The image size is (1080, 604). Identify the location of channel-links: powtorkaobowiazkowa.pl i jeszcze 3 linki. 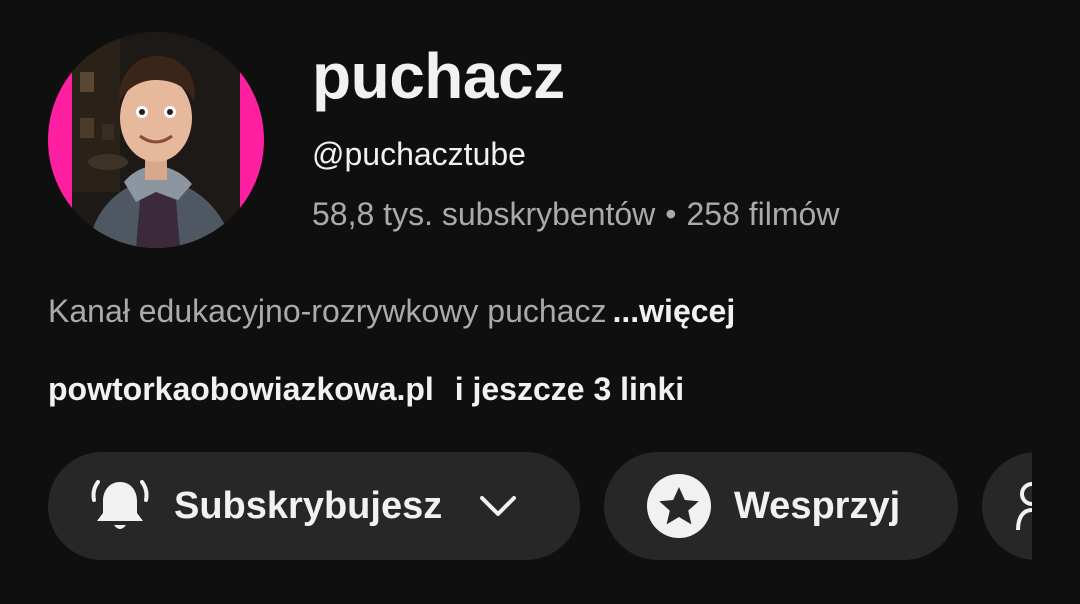
(366, 389).